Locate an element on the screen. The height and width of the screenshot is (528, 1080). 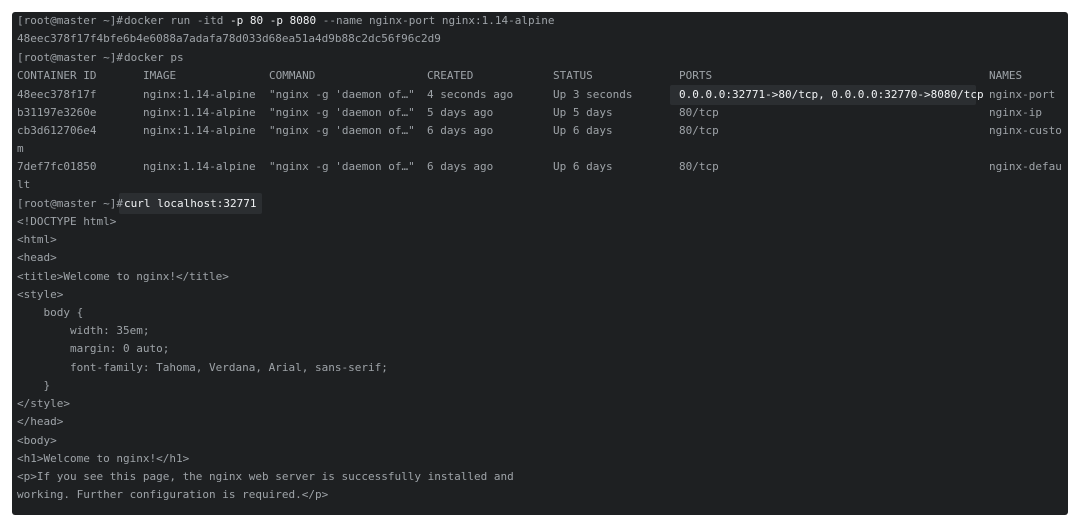
html-output-line: <body> is located at coordinates (37, 440).